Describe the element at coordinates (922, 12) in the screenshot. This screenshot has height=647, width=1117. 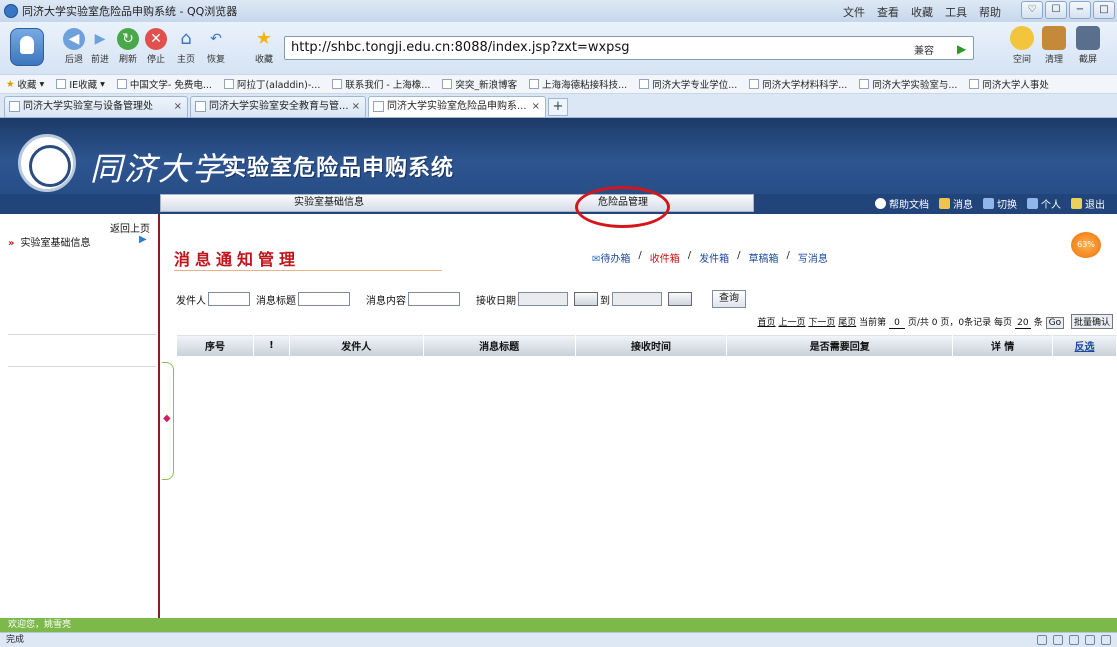
I see `menu-favorites: 收藏` at that location.